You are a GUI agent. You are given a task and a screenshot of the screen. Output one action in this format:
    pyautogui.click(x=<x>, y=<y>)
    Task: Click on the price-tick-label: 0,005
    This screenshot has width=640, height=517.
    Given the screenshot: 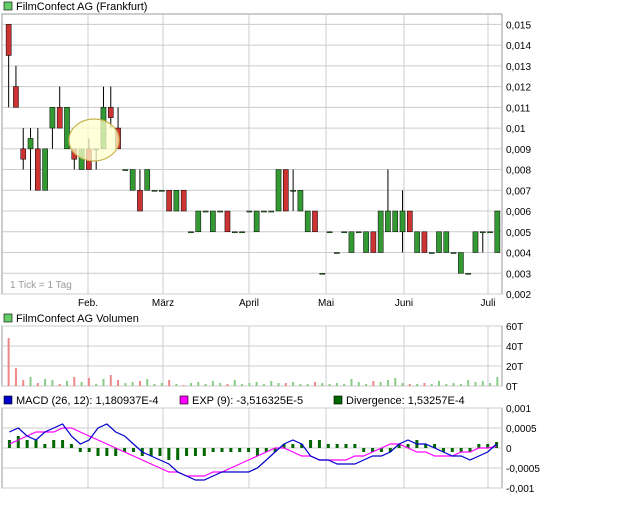 What is the action you would take?
    pyautogui.click(x=518, y=233)
    